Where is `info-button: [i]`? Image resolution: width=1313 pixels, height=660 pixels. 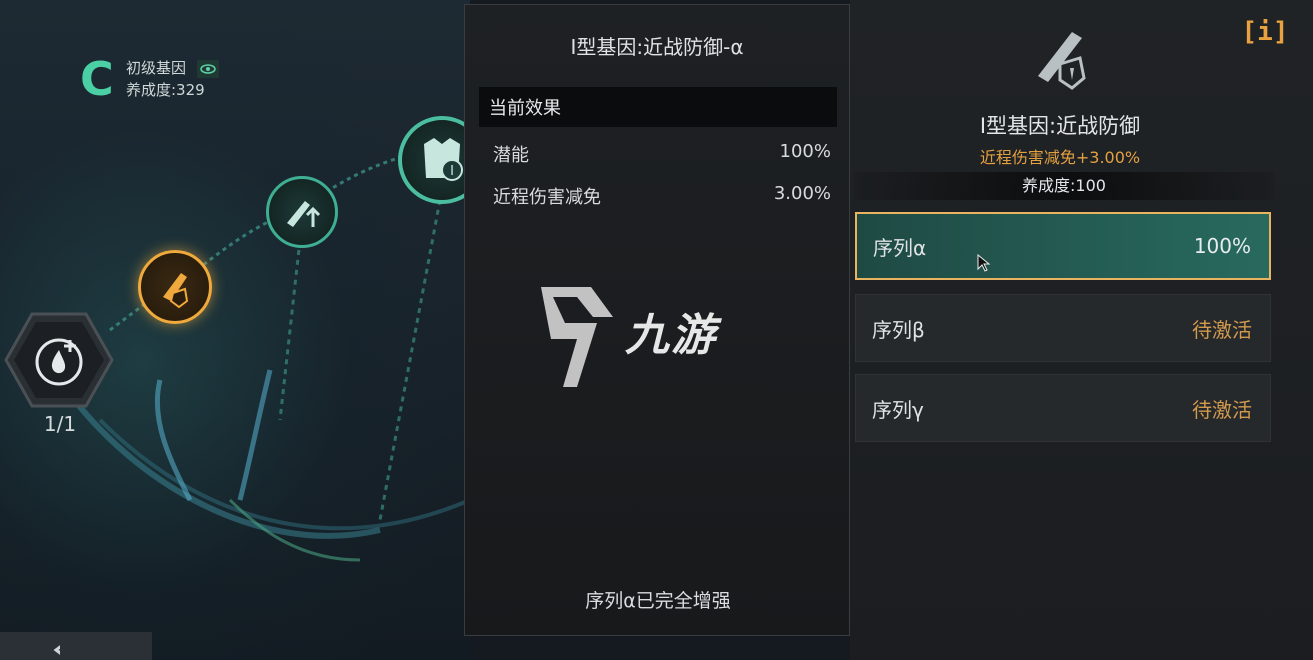 info-button: [i] is located at coordinates (1265, 32).